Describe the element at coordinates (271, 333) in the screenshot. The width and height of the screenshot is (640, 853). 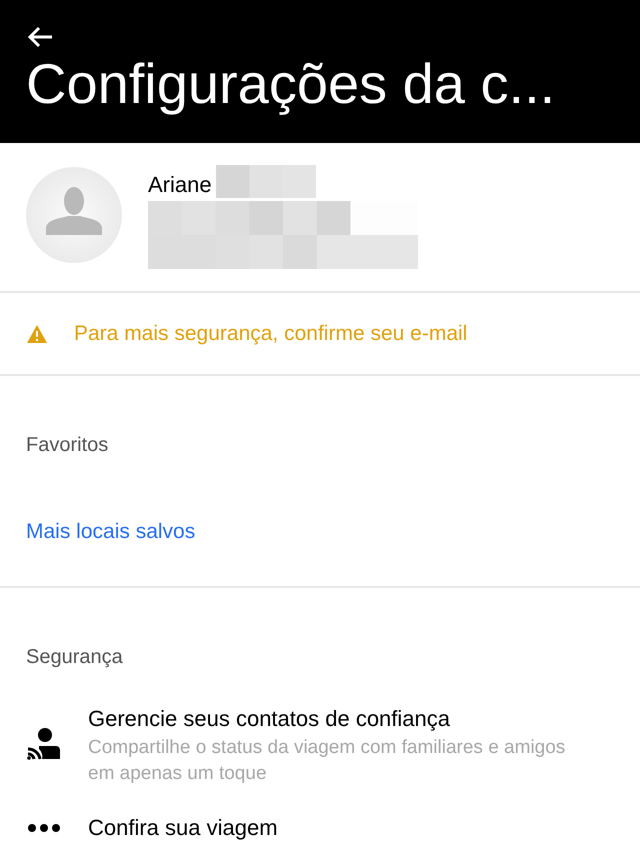
I see `warning-text: Para mais segurança, confirme seu e-mail` at that location.